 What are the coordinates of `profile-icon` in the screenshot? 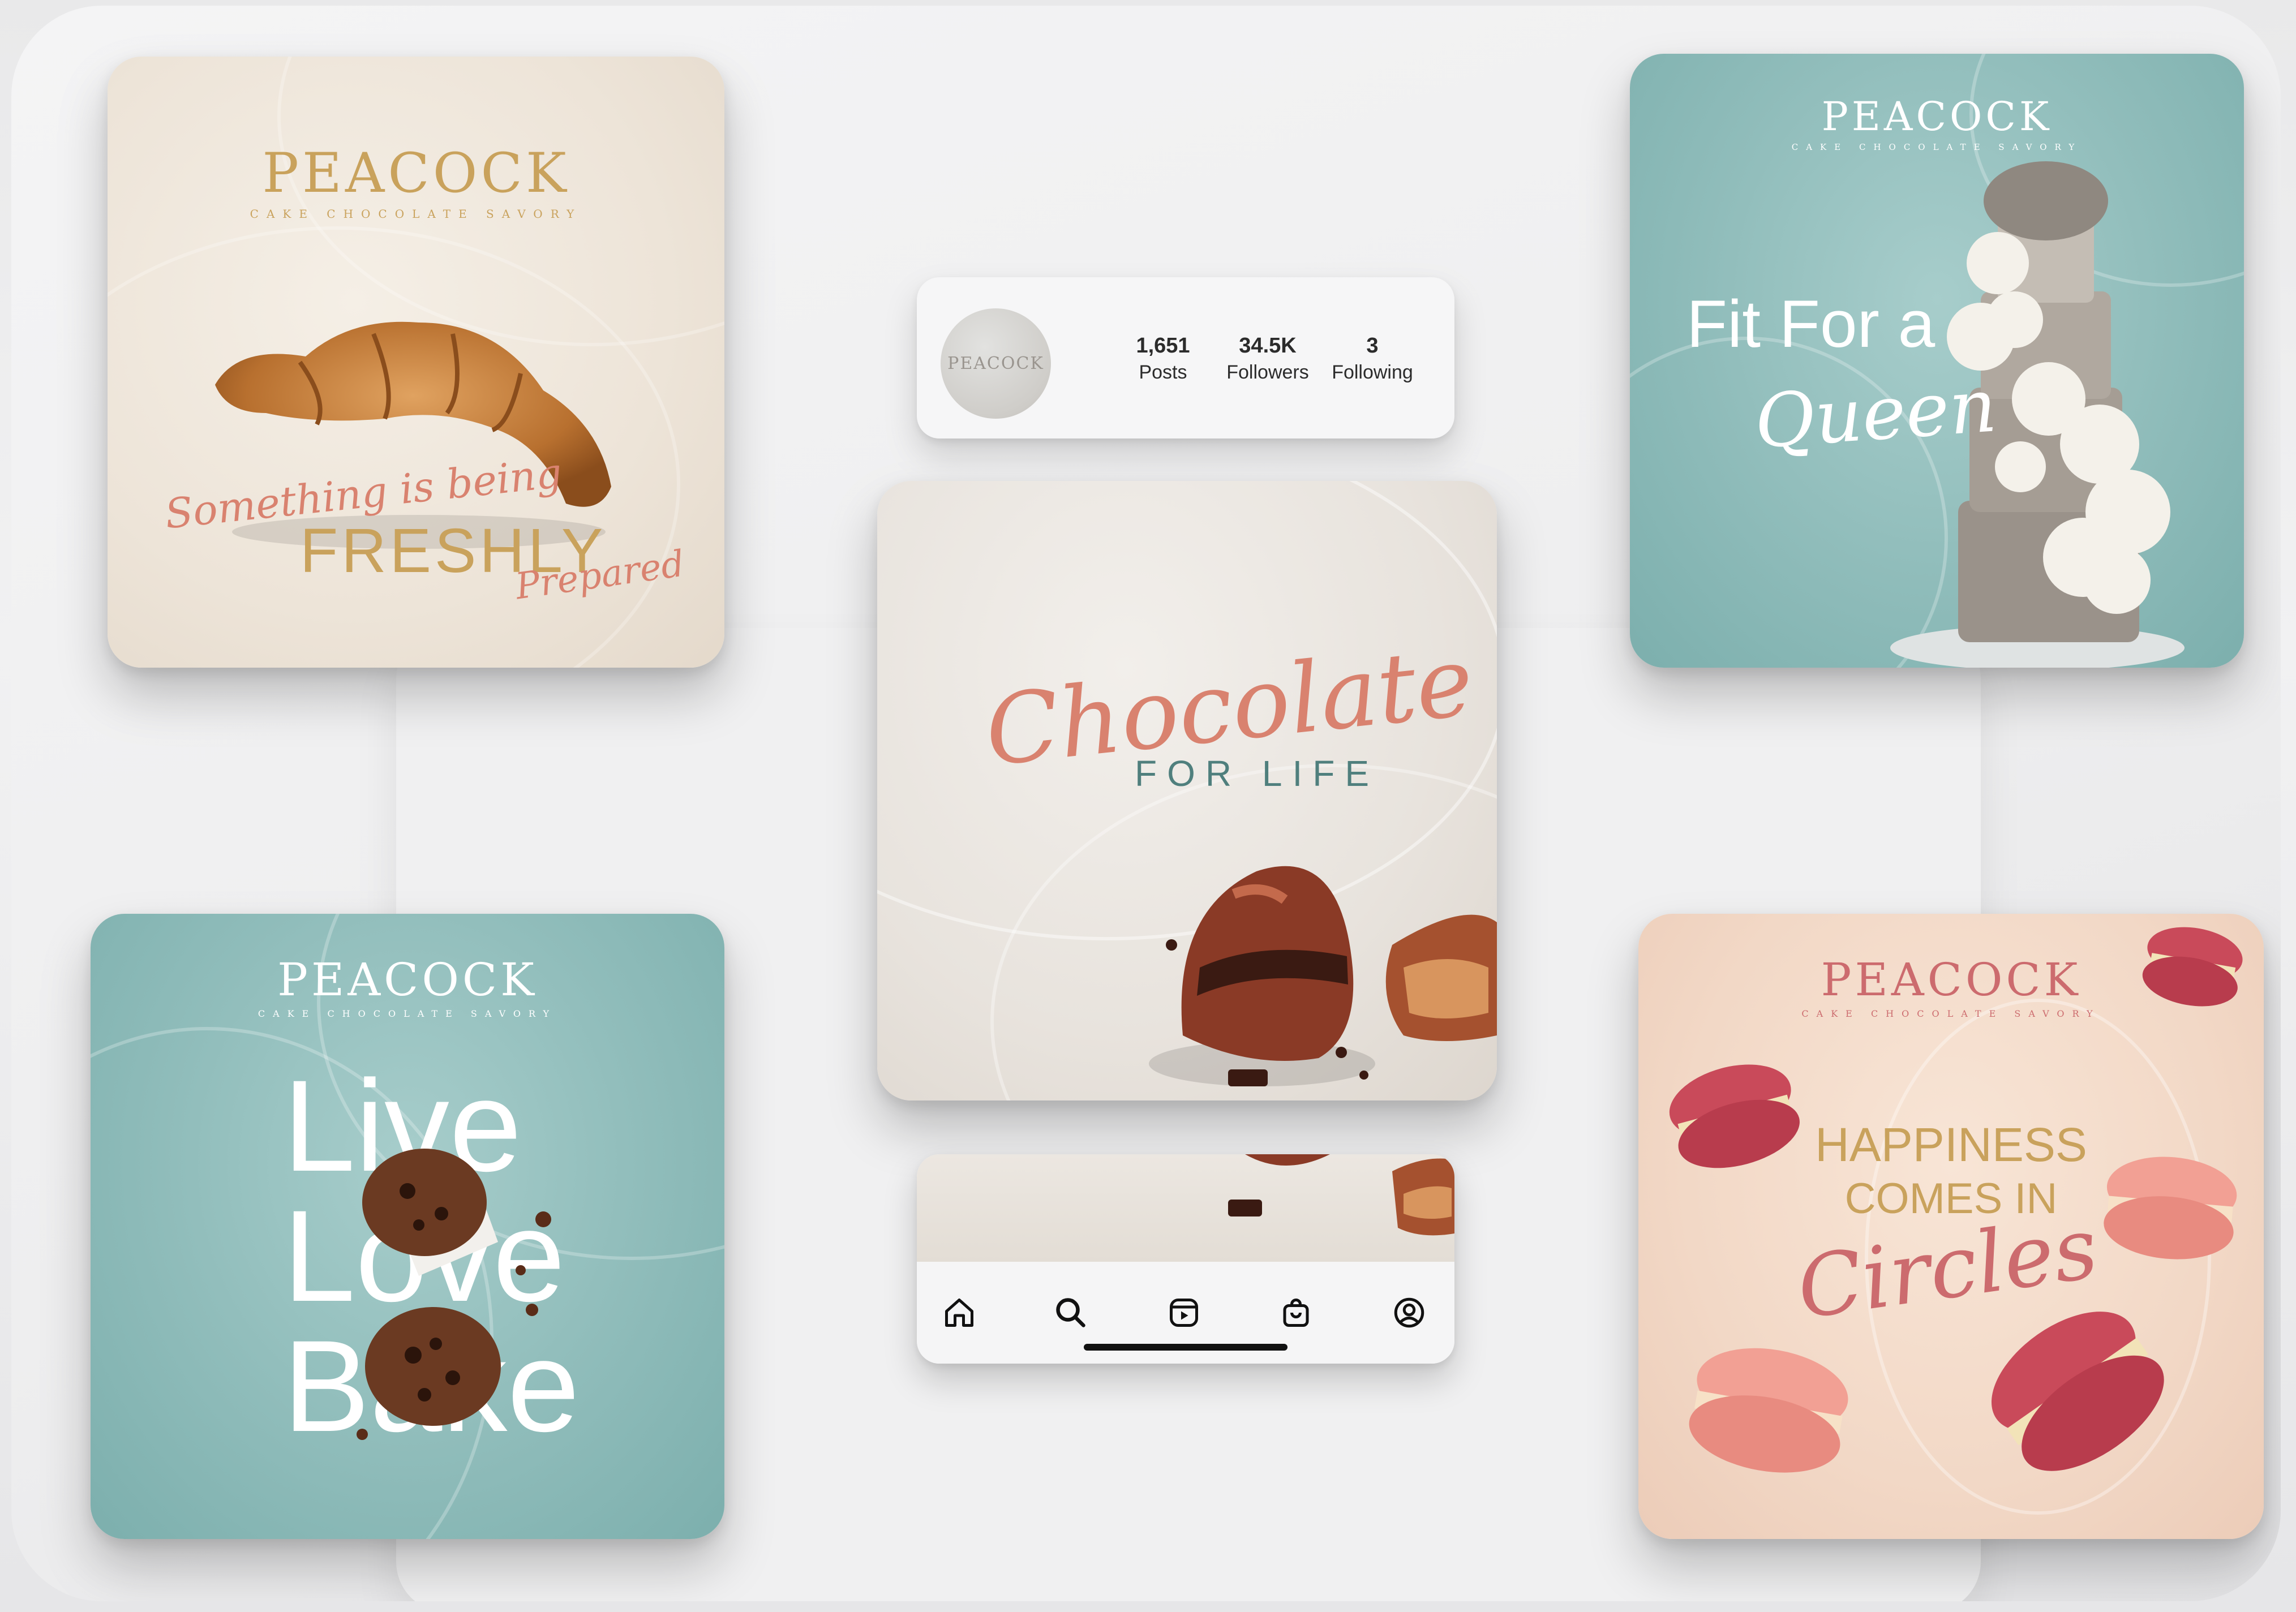 It's located at (1409, 1312).